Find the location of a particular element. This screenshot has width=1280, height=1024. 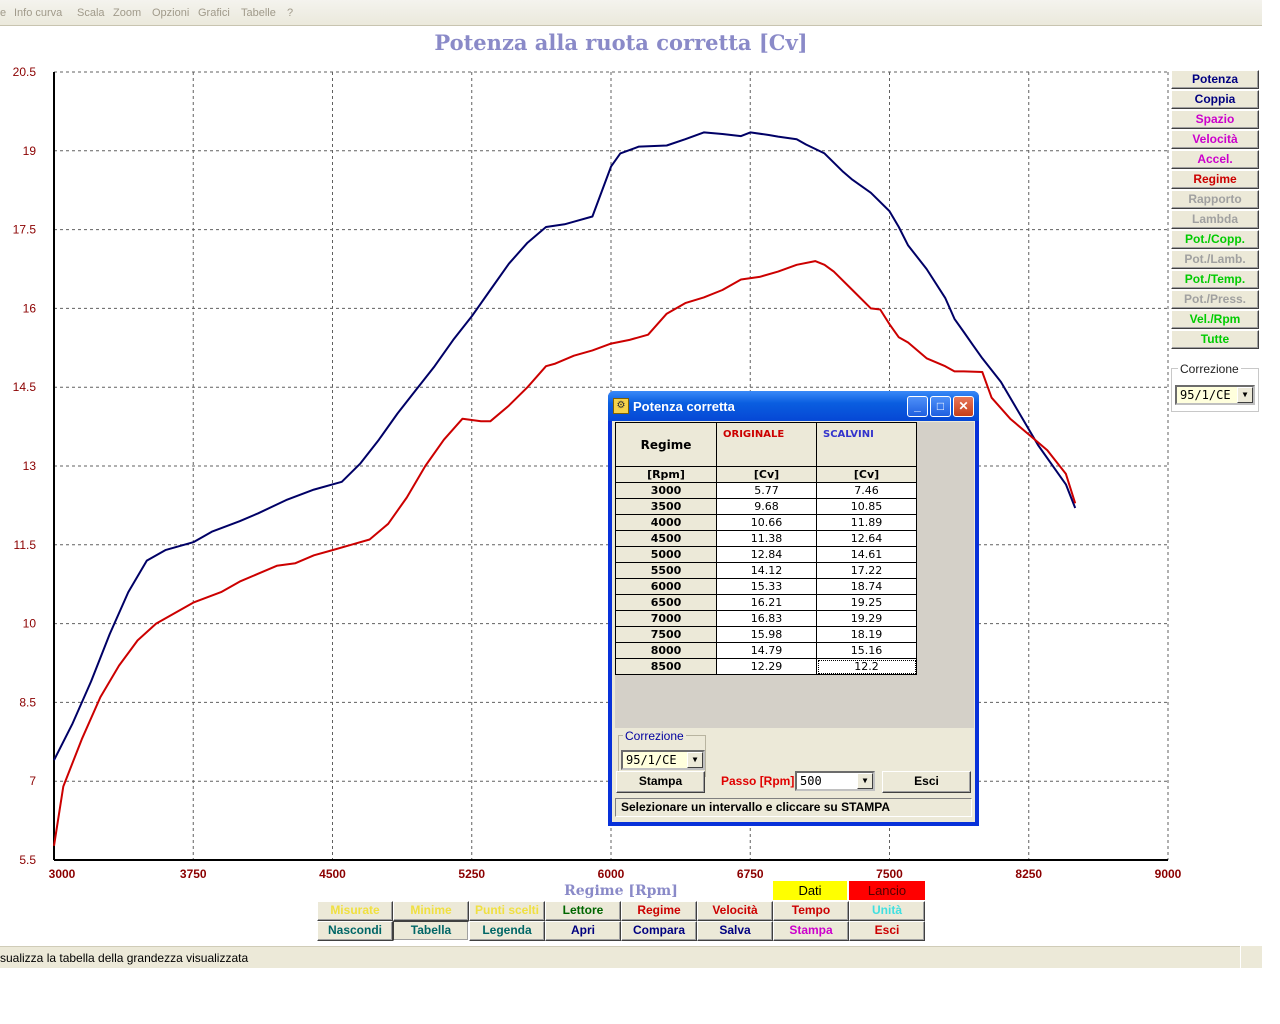

rpm-cell: 7000 is located at coordinates (666, 618).